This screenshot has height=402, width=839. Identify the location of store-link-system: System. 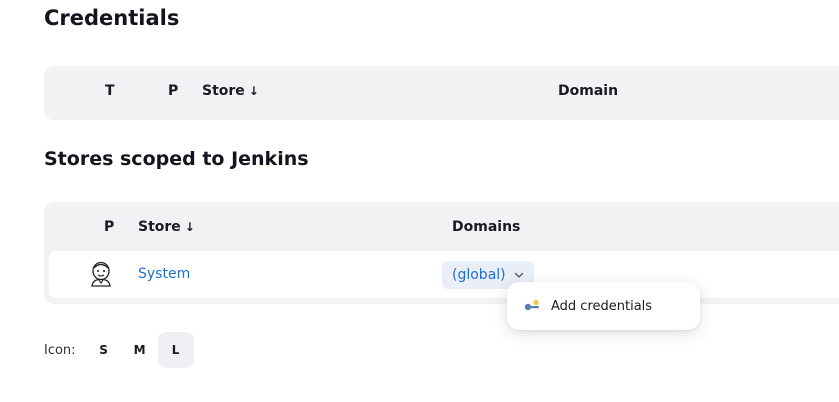
(164, 274).